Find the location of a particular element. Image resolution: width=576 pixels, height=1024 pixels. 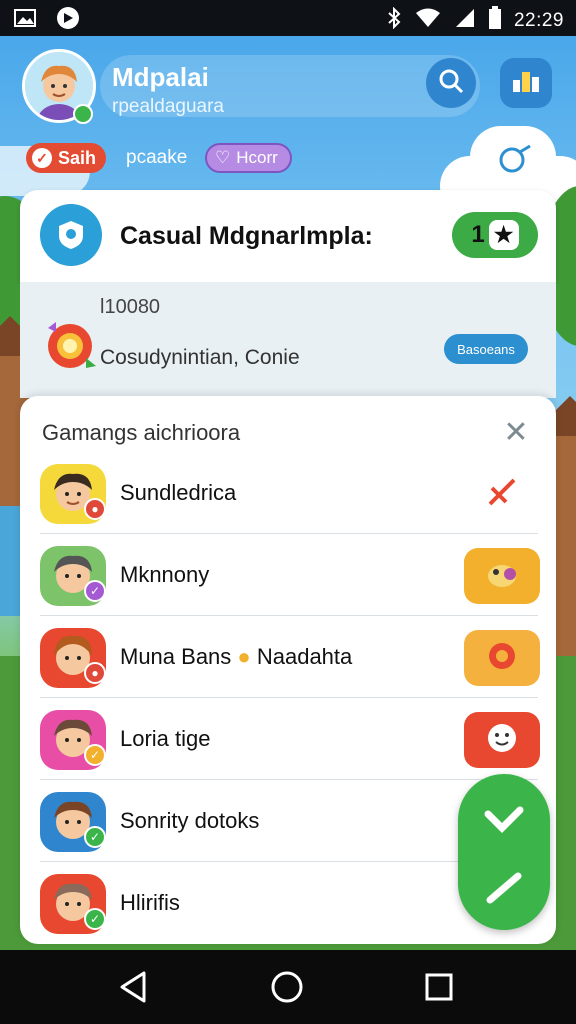

search-icon is located at coordinates (451, 83).